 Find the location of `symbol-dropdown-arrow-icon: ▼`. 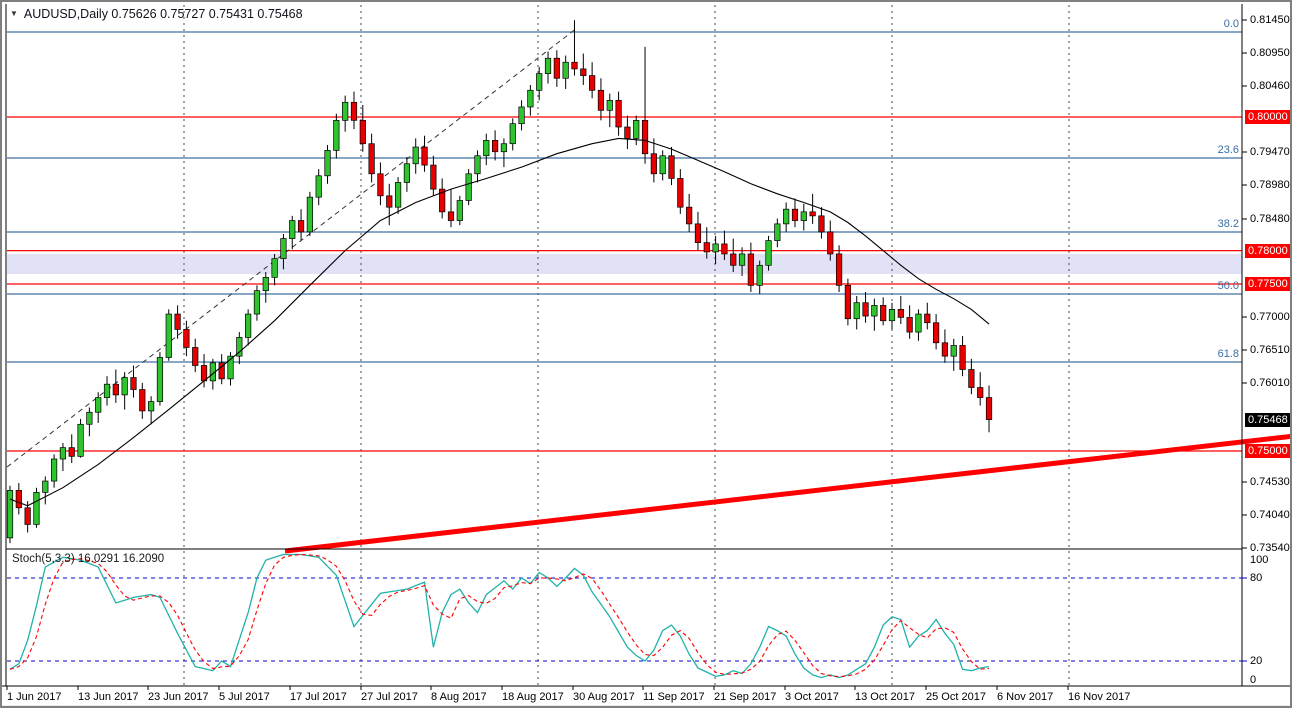

symbol-dropdown-arrow-icon: ▼ is located at coordinates (14, 13).